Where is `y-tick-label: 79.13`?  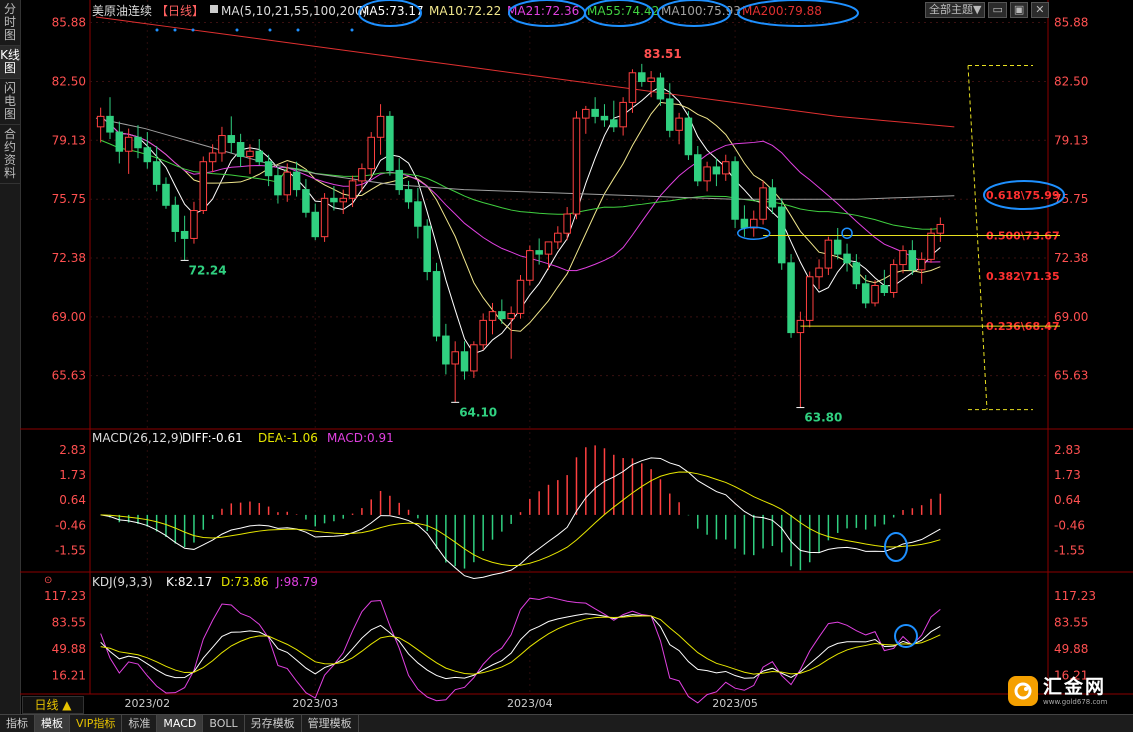 y-tick-label: 79.13 is located at coordinates (1071, 140).